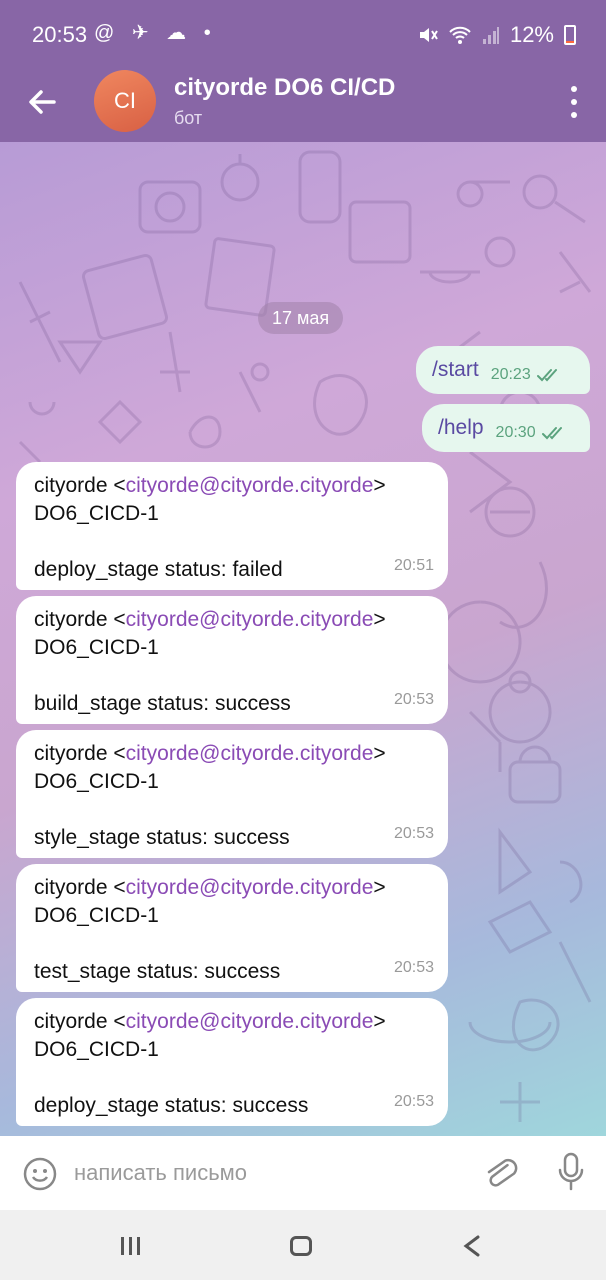  Describe the element at coordinates (158, 569) in the screenshot. I see `stage-status: deploy_stage status: failed` at that location.